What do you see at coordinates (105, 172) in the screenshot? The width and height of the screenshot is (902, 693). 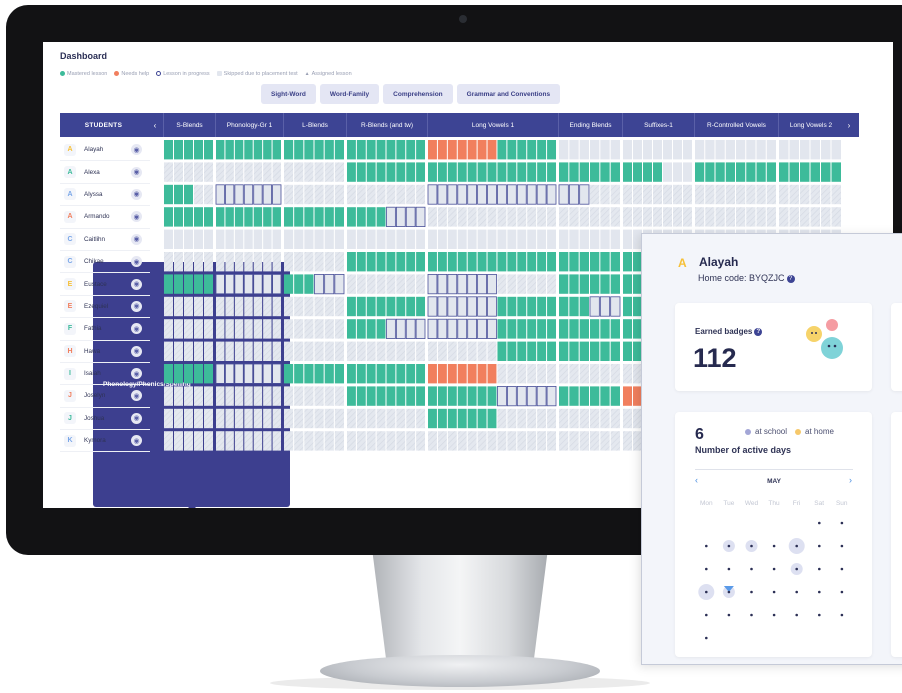 I see `student-row: A Alexa ◉` at bounding box center [105, 172].